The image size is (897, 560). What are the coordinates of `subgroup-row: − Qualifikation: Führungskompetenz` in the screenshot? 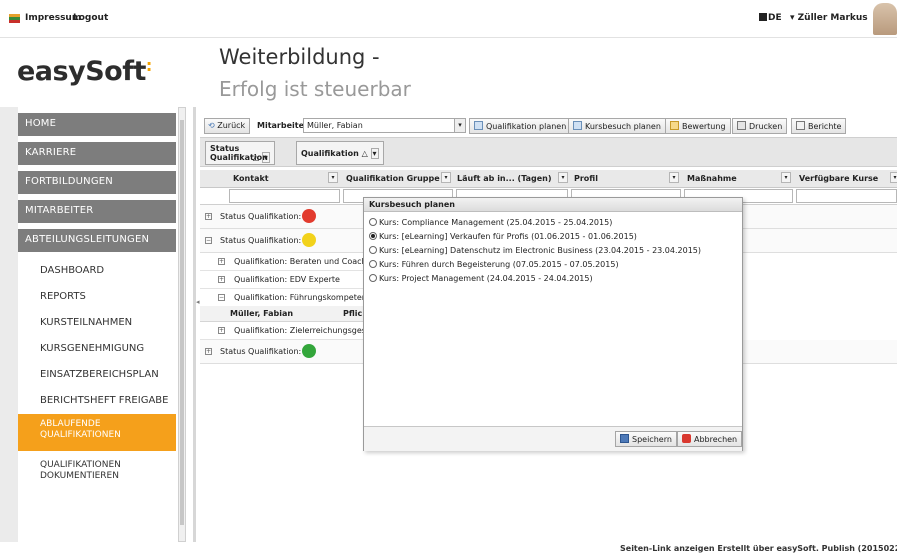 It's located at (282, 298).